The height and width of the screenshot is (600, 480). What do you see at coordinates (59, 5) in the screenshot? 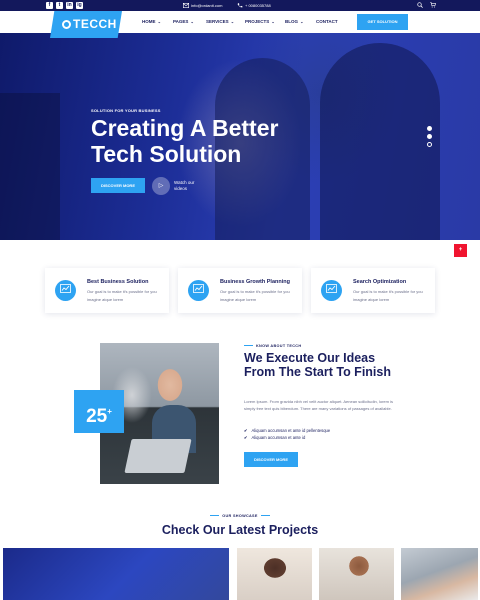
I see `twitter-icon: t` at bounding box center [59, 5].